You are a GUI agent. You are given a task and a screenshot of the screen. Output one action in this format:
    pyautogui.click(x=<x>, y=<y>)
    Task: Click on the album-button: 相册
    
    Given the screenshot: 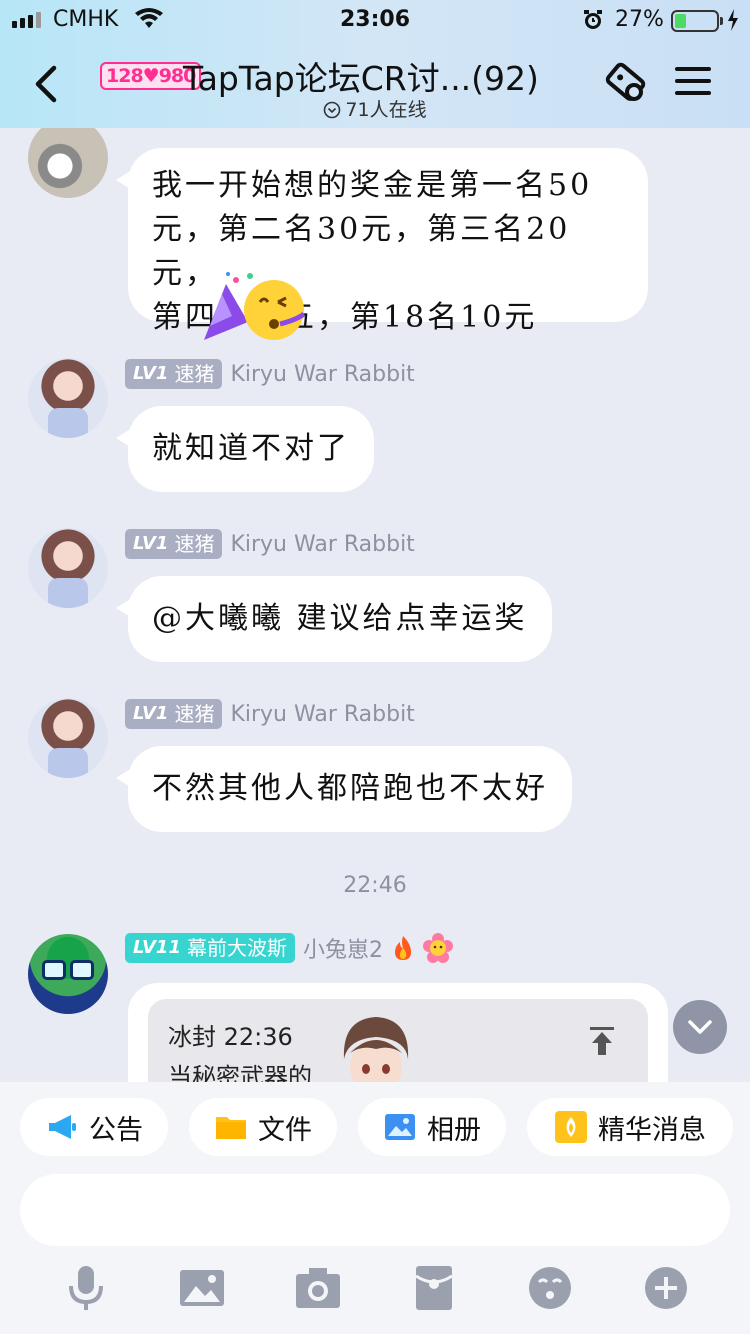 What is the action you would take?
    pyautogui.click(x=432, y=1127)
    